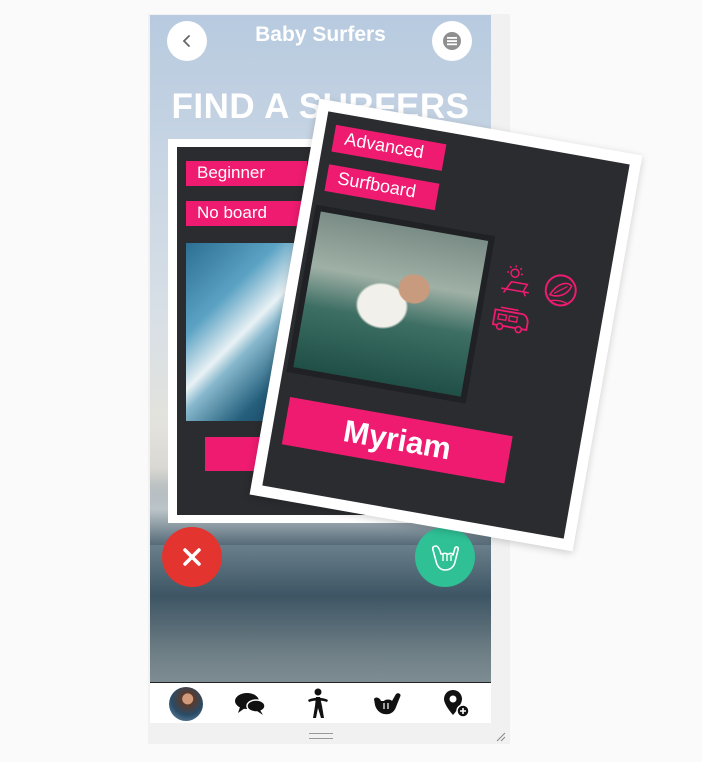  What do you see at coordinates (389, 147) in the screenshot?
I see `level-tag: Advanced` at bounding box center [389, 147].